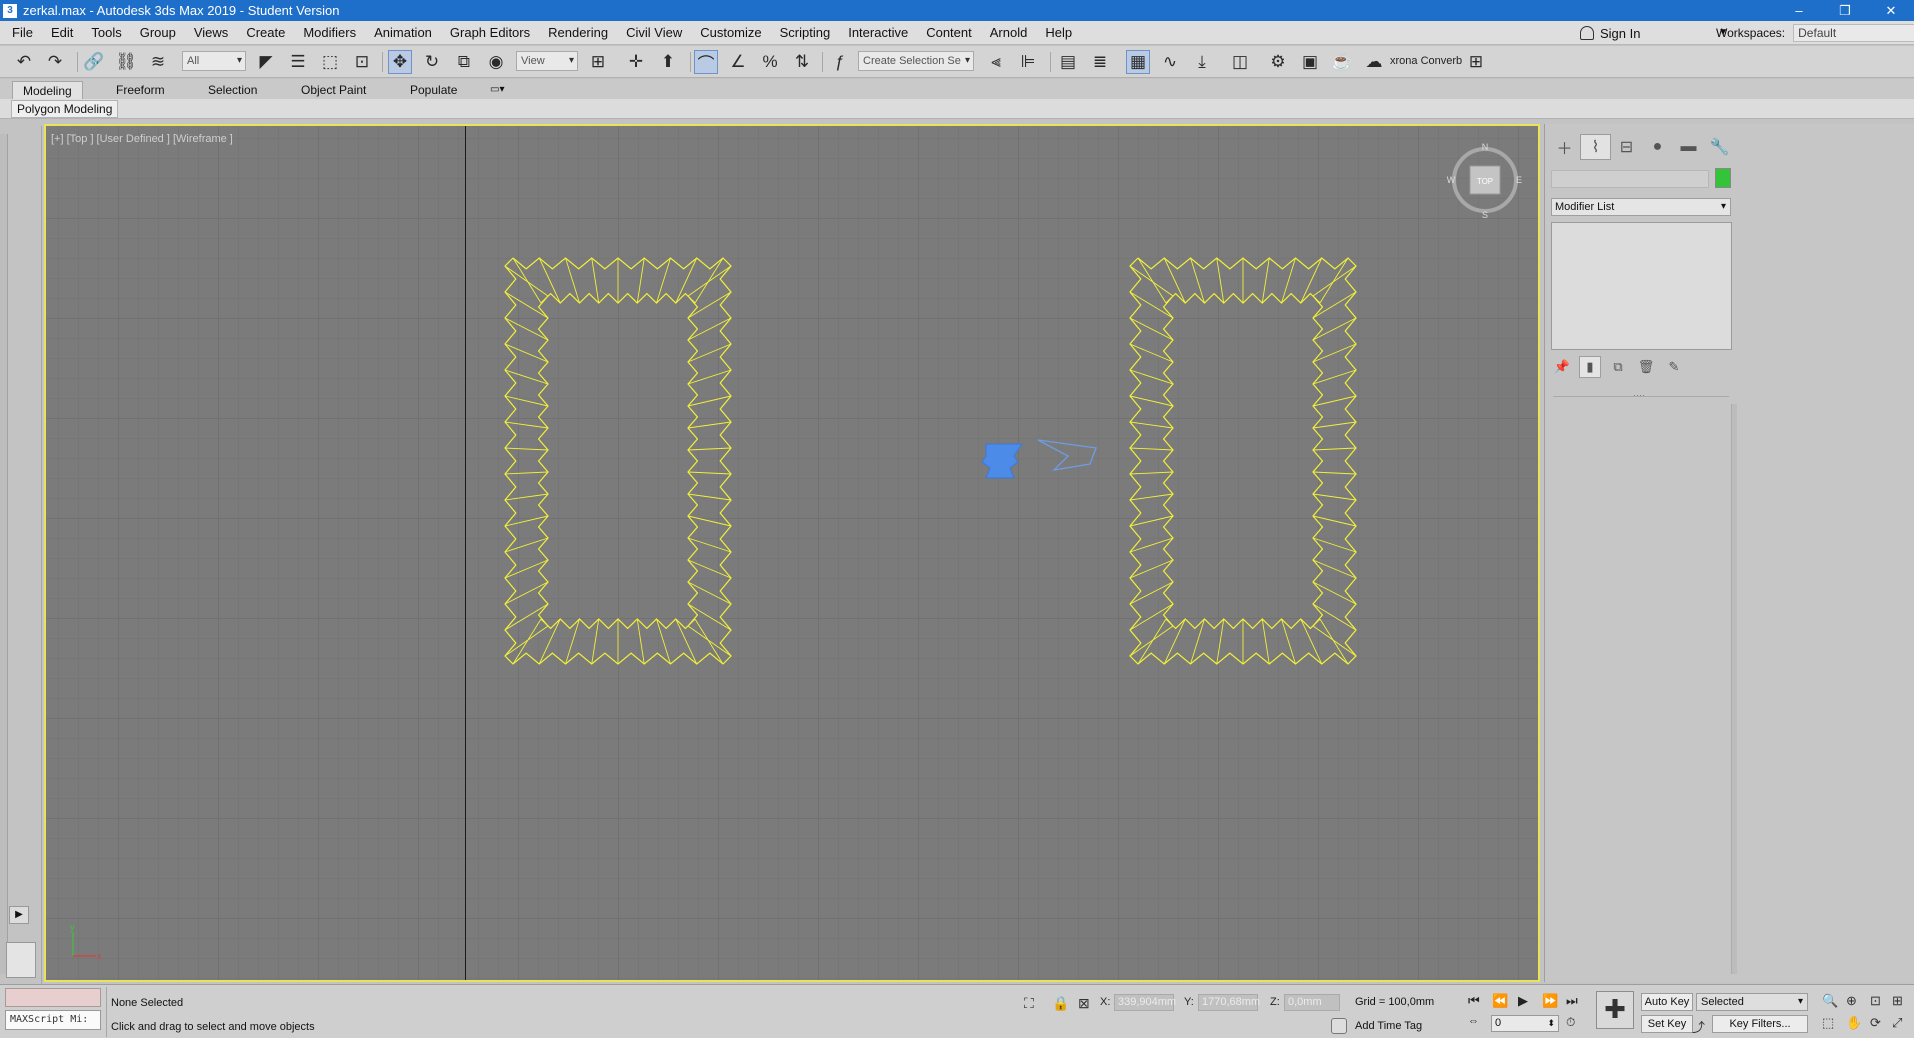 The image size is (1914, 1038). What do you see at coordinates (840, 62) in the screenshot?
I see `edit-named-selection-icon: ƒ` at bounding box center [840, 62].